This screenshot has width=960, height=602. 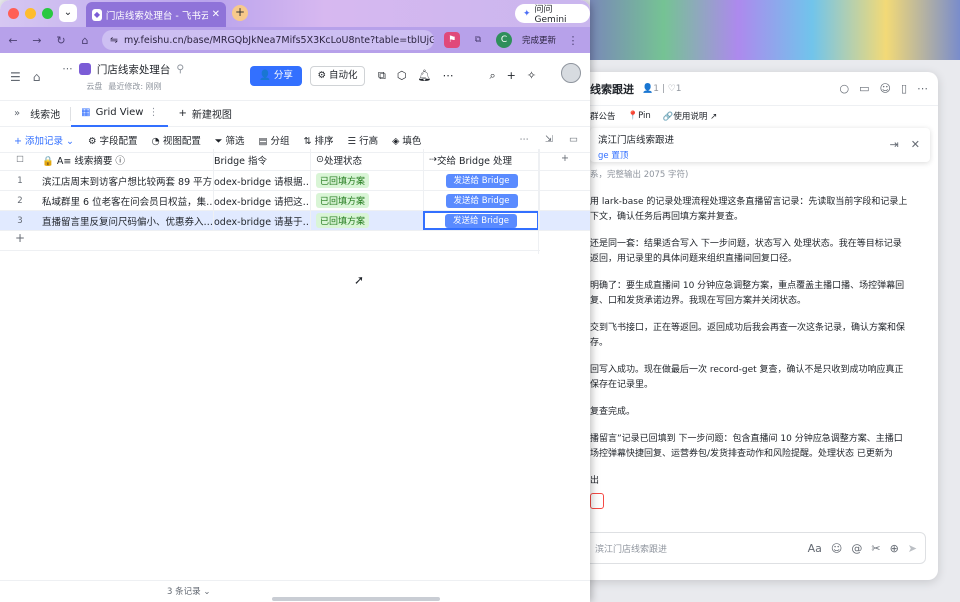 I want to click on copy-icon: ⧉, so click(x=382, y=76).